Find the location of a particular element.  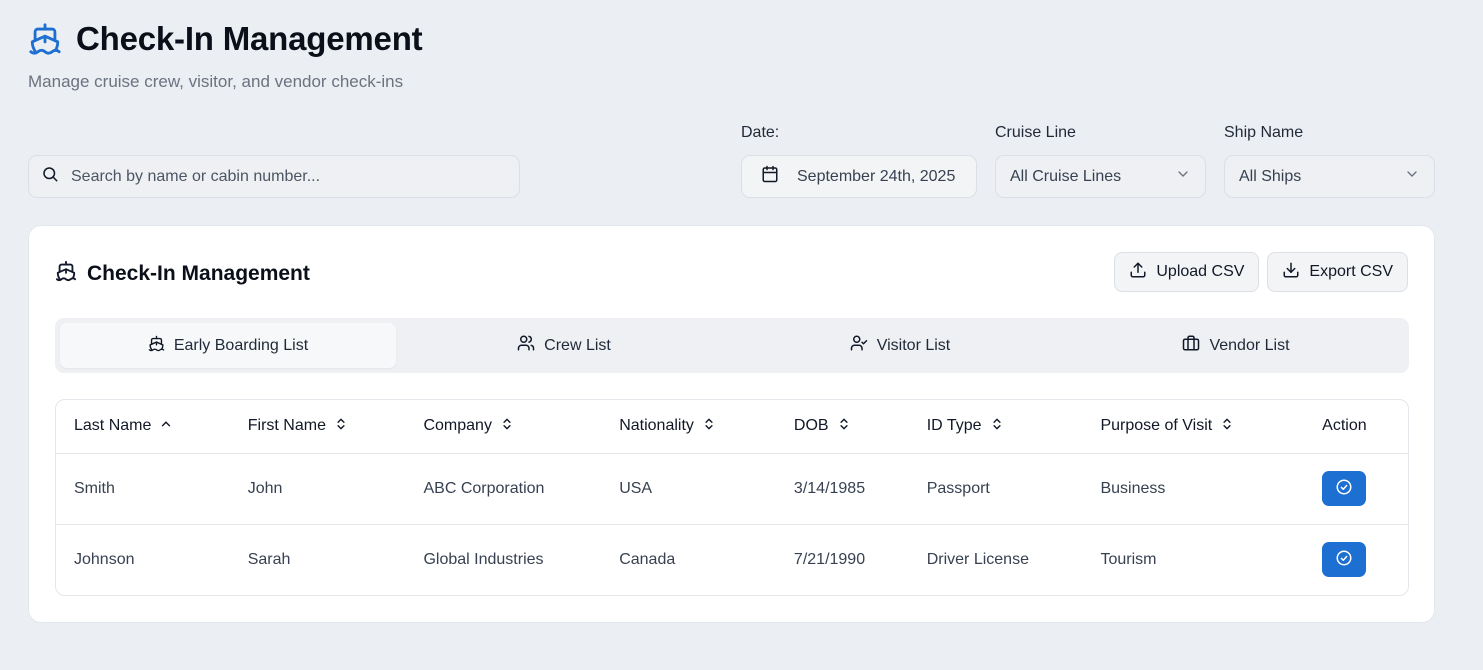

cell-dob: 3/14/1985 is located at coordinates (842, 489).